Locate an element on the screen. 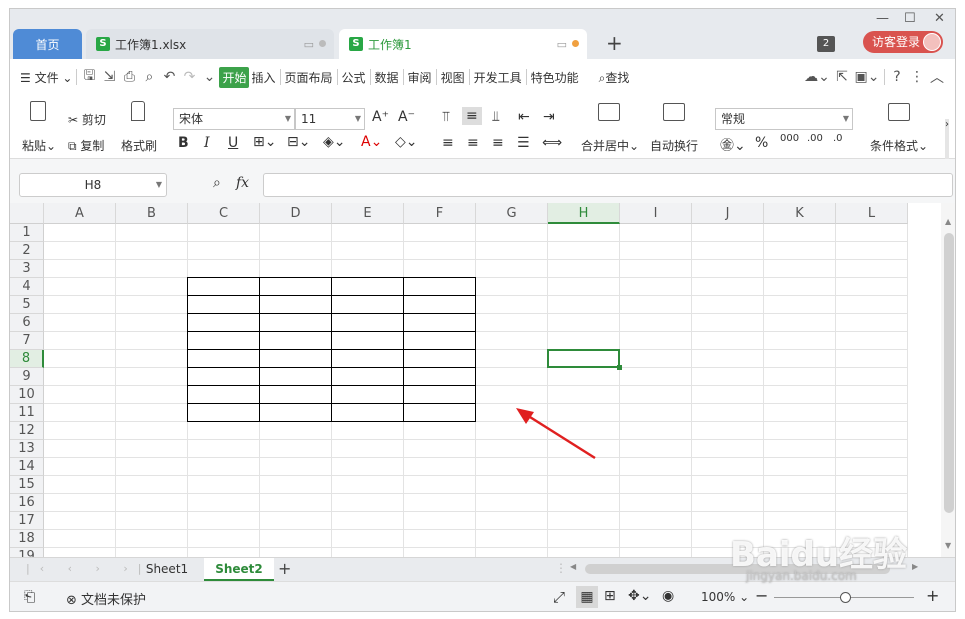 The image size is (965, 619). help-icon: ? is located at coordinates (897, 77).